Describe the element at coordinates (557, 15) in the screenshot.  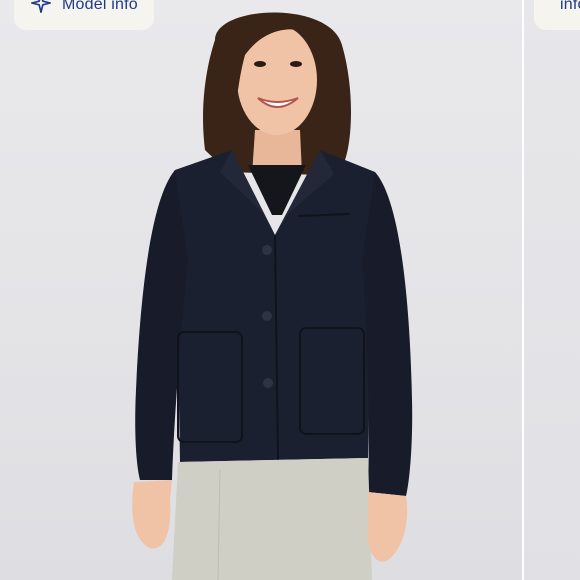
I see `model-info-button-next: Model info` at that location.